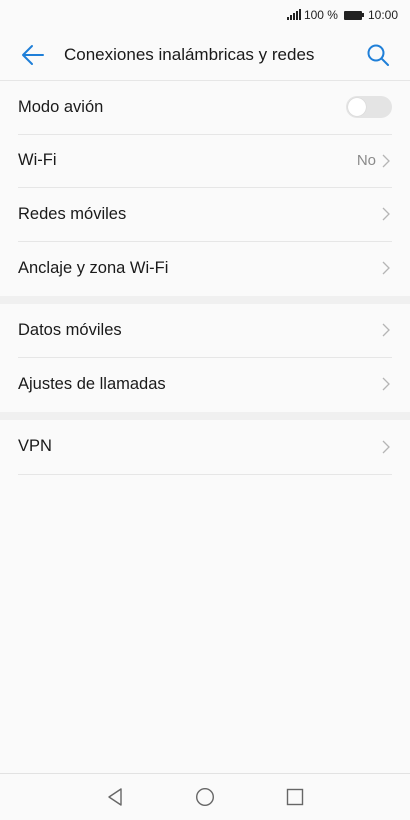 Image resolution: width=410 pixels, height=820 pixels. Describe the element at coordinates (353, 15) in the screenshot. I see `battery-icon` at that location.